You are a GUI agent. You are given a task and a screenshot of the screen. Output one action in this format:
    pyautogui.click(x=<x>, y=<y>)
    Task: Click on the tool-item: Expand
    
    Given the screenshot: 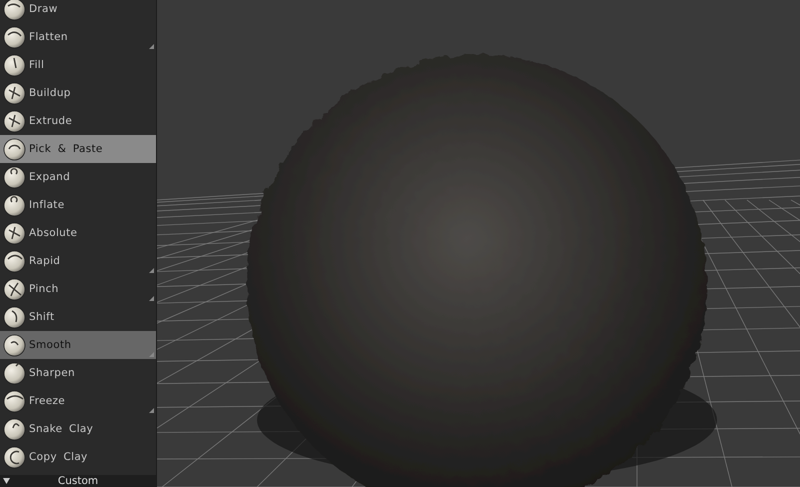 What is the action you would take?
    pyautogui.click(x=78, y=177)
    